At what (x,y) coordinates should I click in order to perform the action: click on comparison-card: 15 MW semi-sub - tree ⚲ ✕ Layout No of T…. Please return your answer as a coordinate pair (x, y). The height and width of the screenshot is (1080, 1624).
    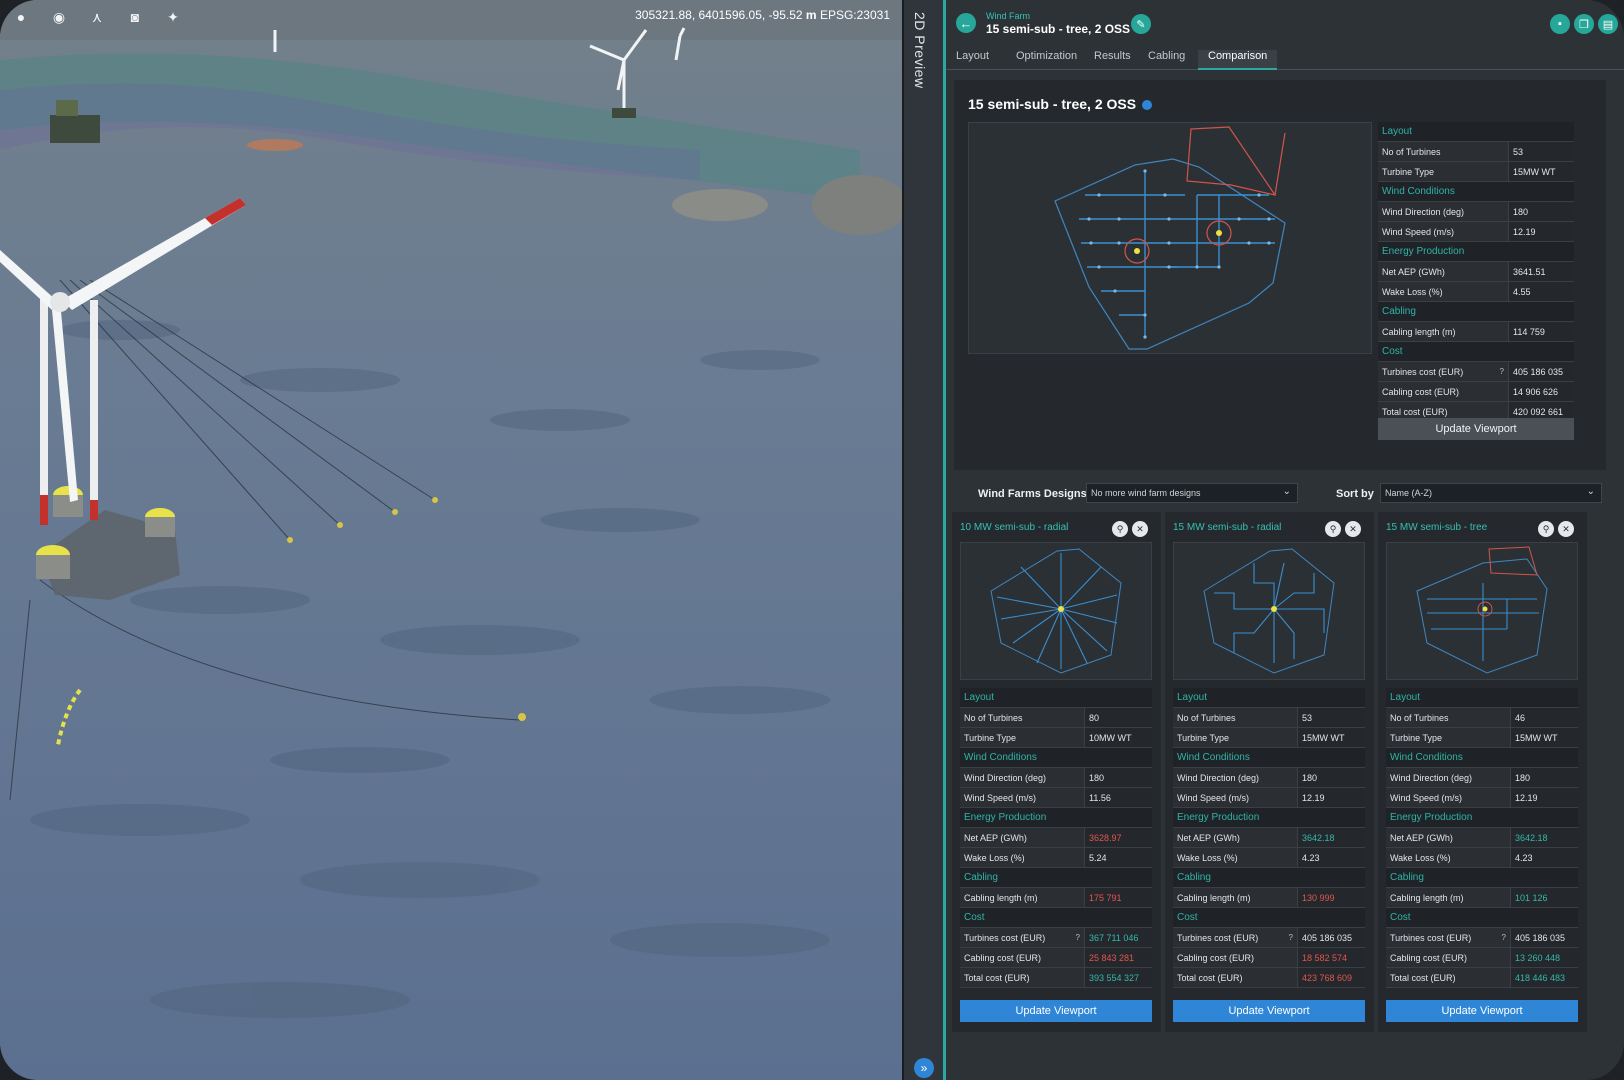
    Looking at the image, I should click on (1482, 772).